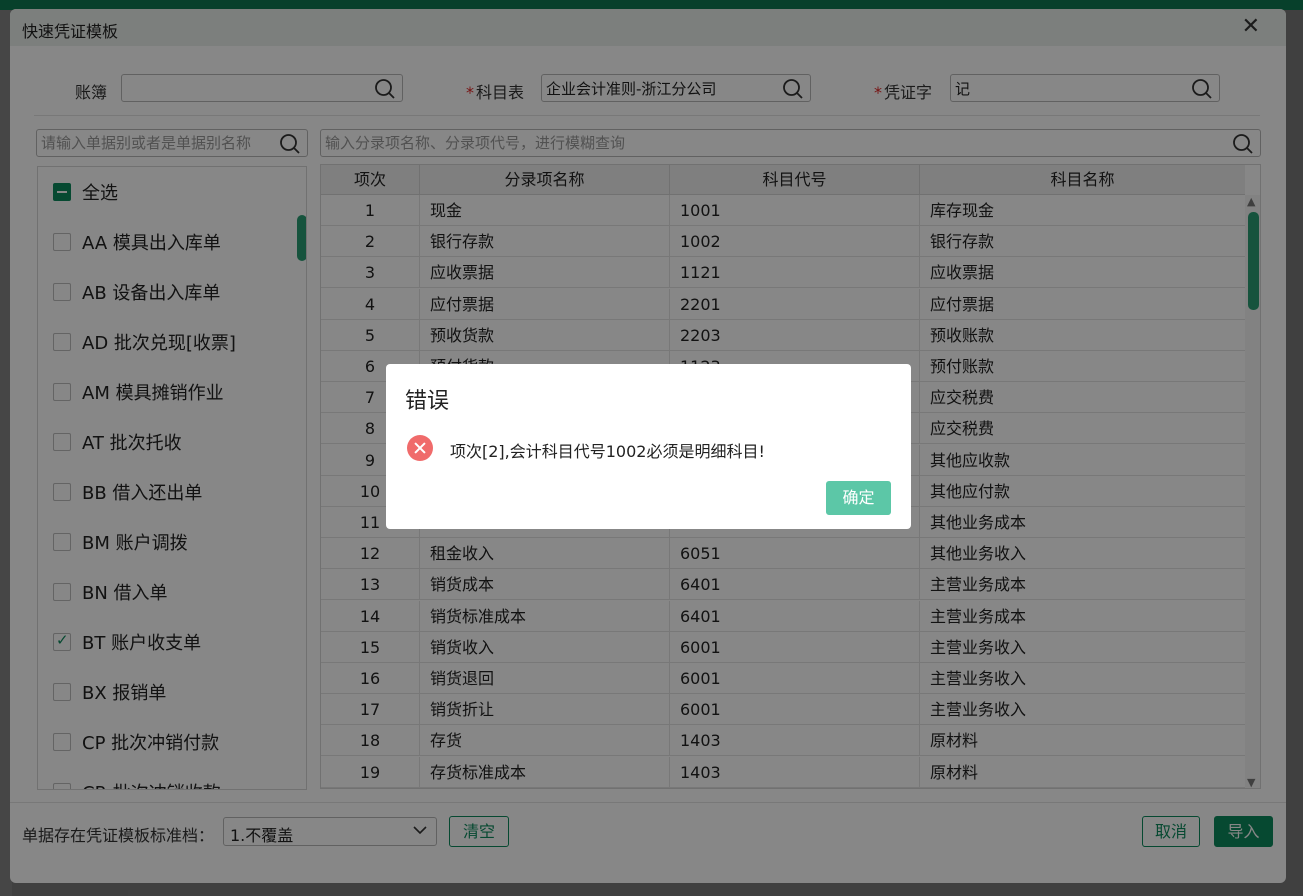 The width and height of the screenshot is (1303, 896). What do you see at coordinates (858, 498) in the screenshot?
I see `confirm-button: 确定` at bounding box center [858, 498].